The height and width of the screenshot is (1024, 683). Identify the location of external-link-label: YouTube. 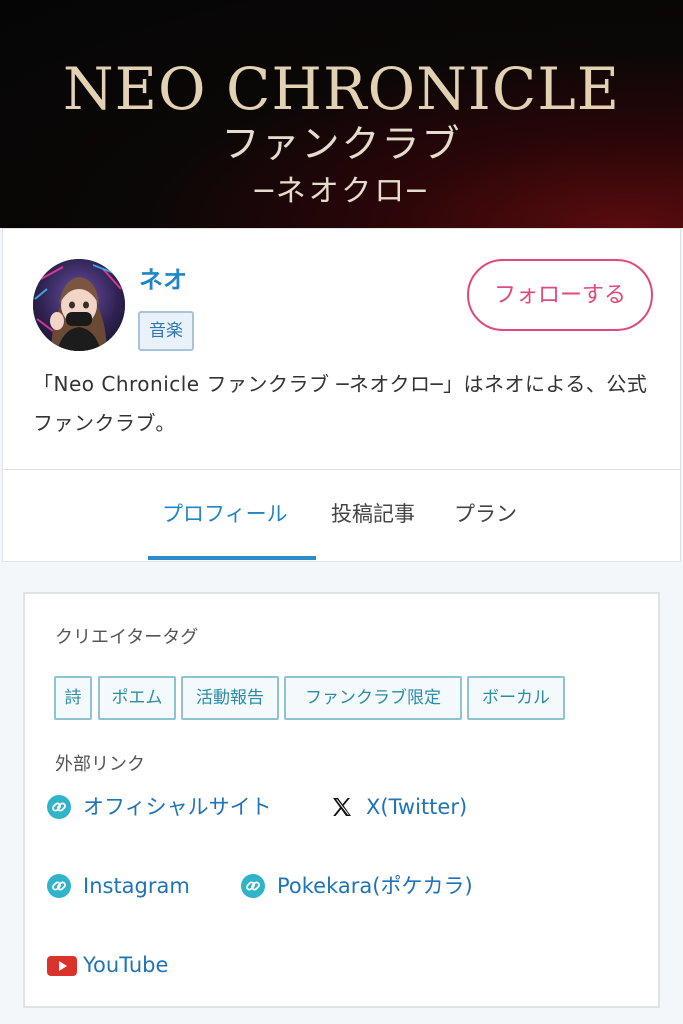
(126, 965).